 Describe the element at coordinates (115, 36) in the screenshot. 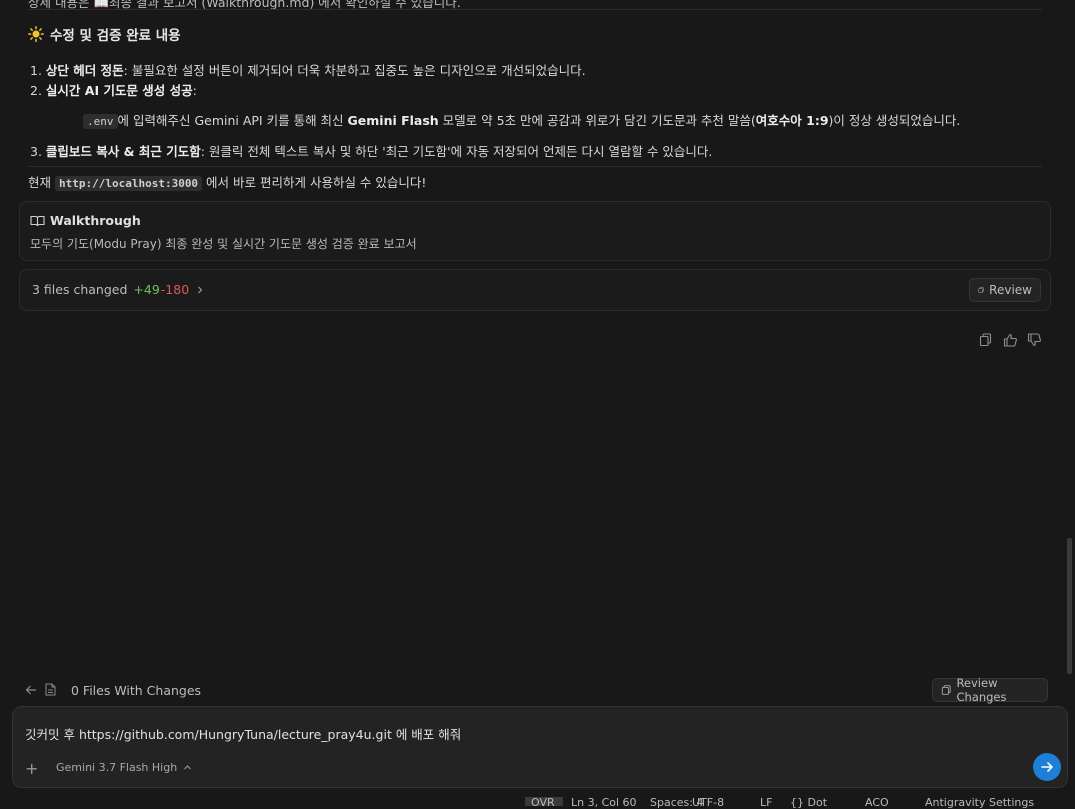

I see `section-title: 수정 및 검증 완료 내용` at that location.